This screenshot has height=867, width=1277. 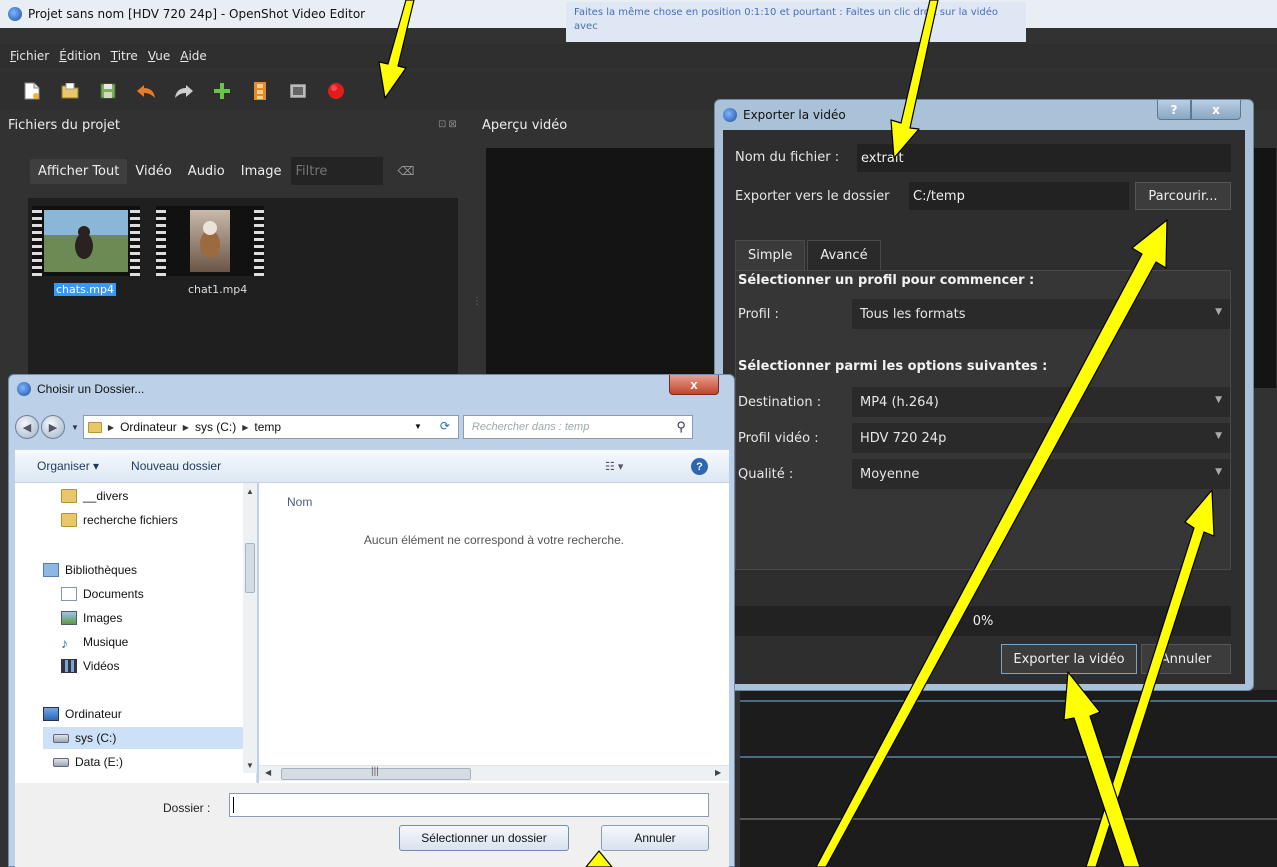 I want to click on breadcrumb-temp: temp, so click(x=267, y=427).